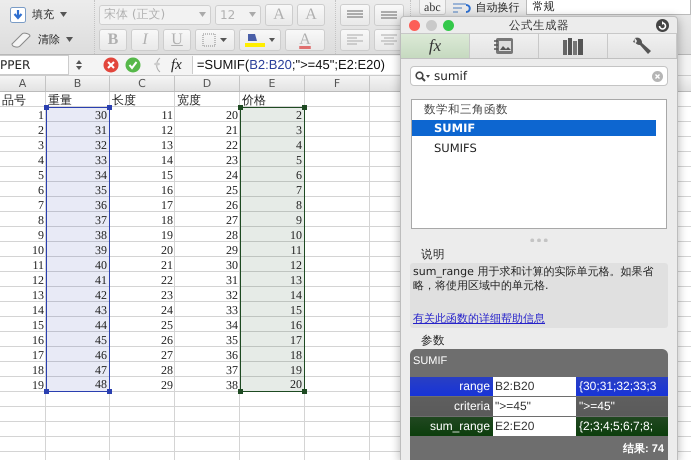  Describe the element at coordinates (124, 99) in the screenshot. I see `table-cell: 长度` at that location.